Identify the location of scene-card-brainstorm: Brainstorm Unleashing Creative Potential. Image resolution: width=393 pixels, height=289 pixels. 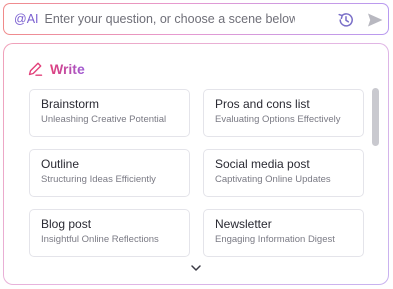
(109, 113).